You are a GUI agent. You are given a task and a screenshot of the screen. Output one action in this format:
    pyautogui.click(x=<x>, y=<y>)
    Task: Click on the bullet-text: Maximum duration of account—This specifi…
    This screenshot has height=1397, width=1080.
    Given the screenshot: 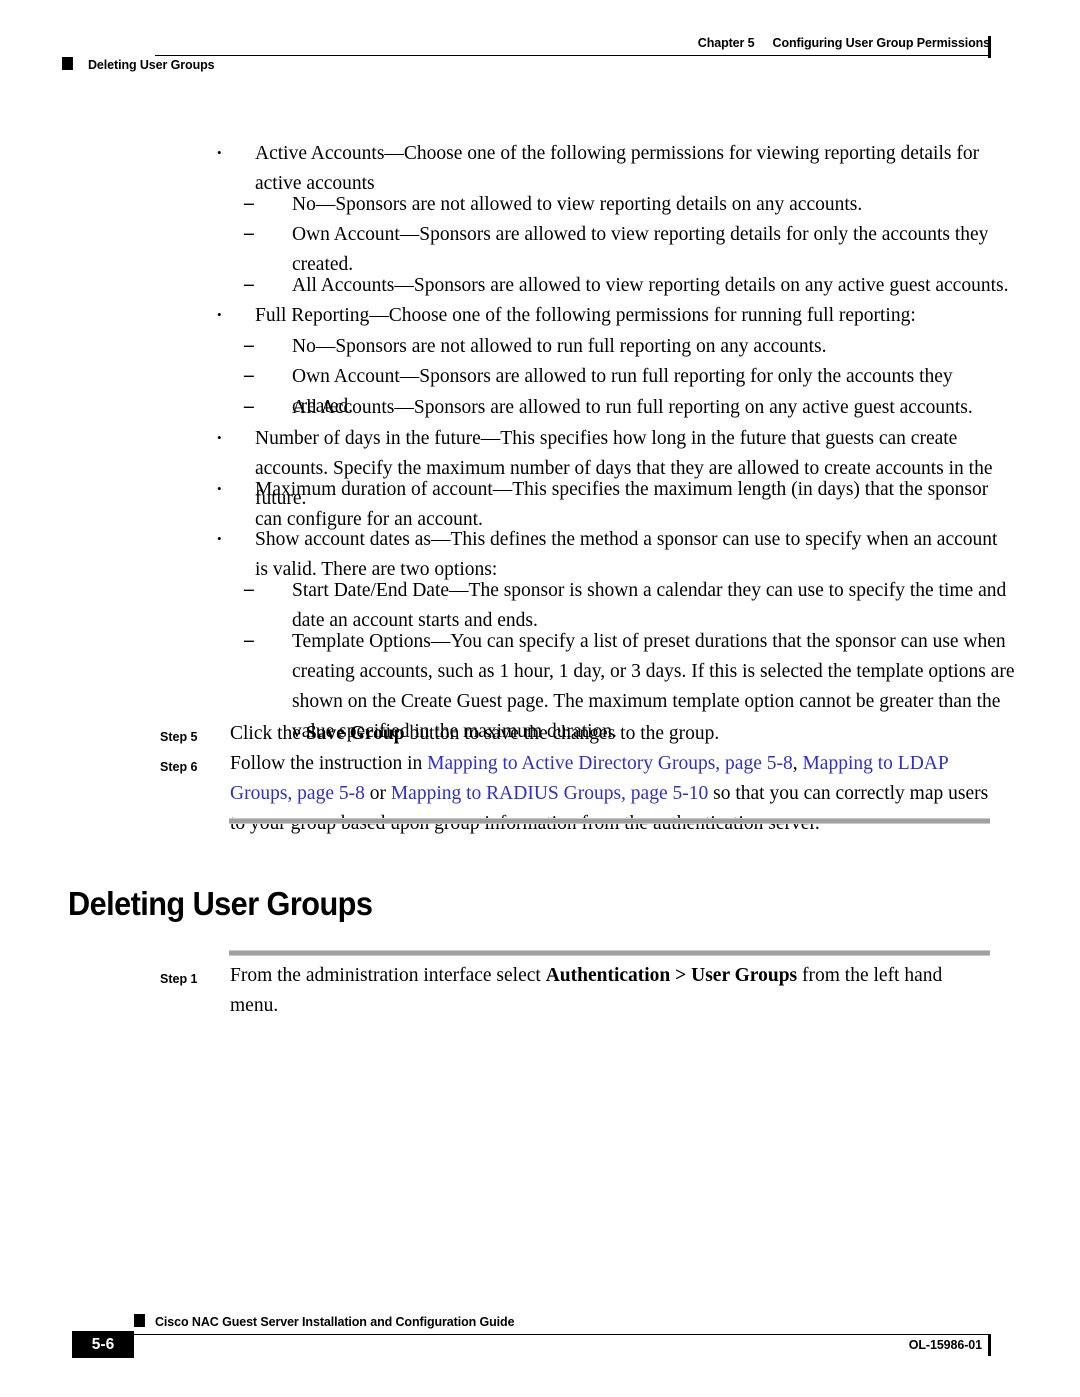 What is the action you would take?
    pyautogui.click(x=622, y=504)
    